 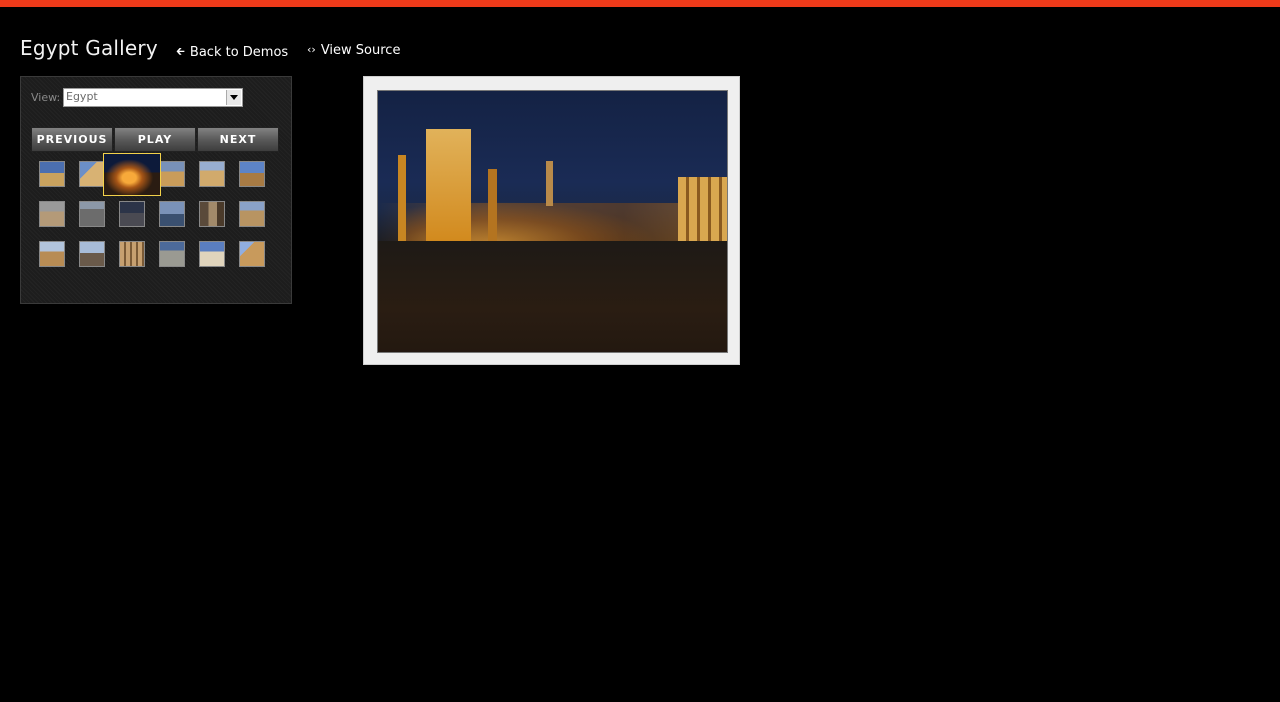 I want to click on arrow-left-icon: 🡰, so click(x=180, y=51).